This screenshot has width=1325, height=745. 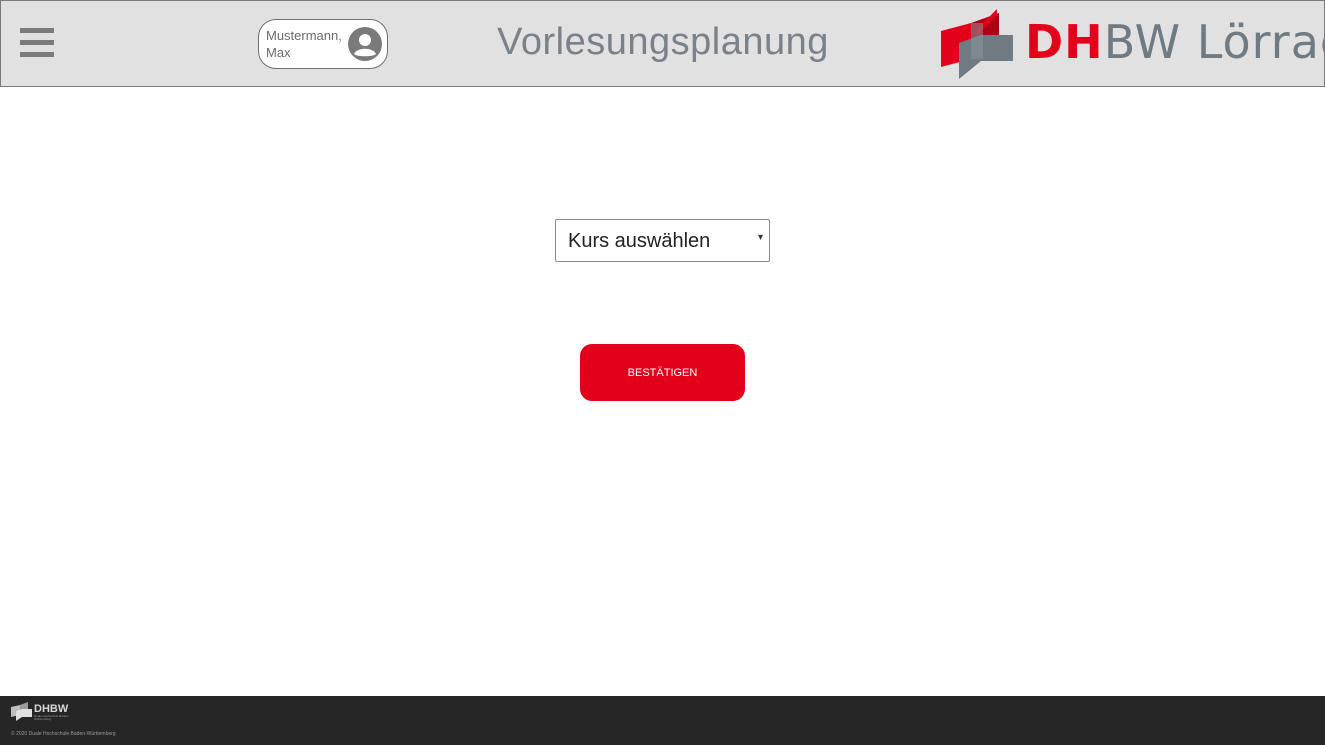 What do you see at coordinates (304, 44) in the screenshot?
I see `user-name: Mustermann, Max` at bounding box center [304, 44].